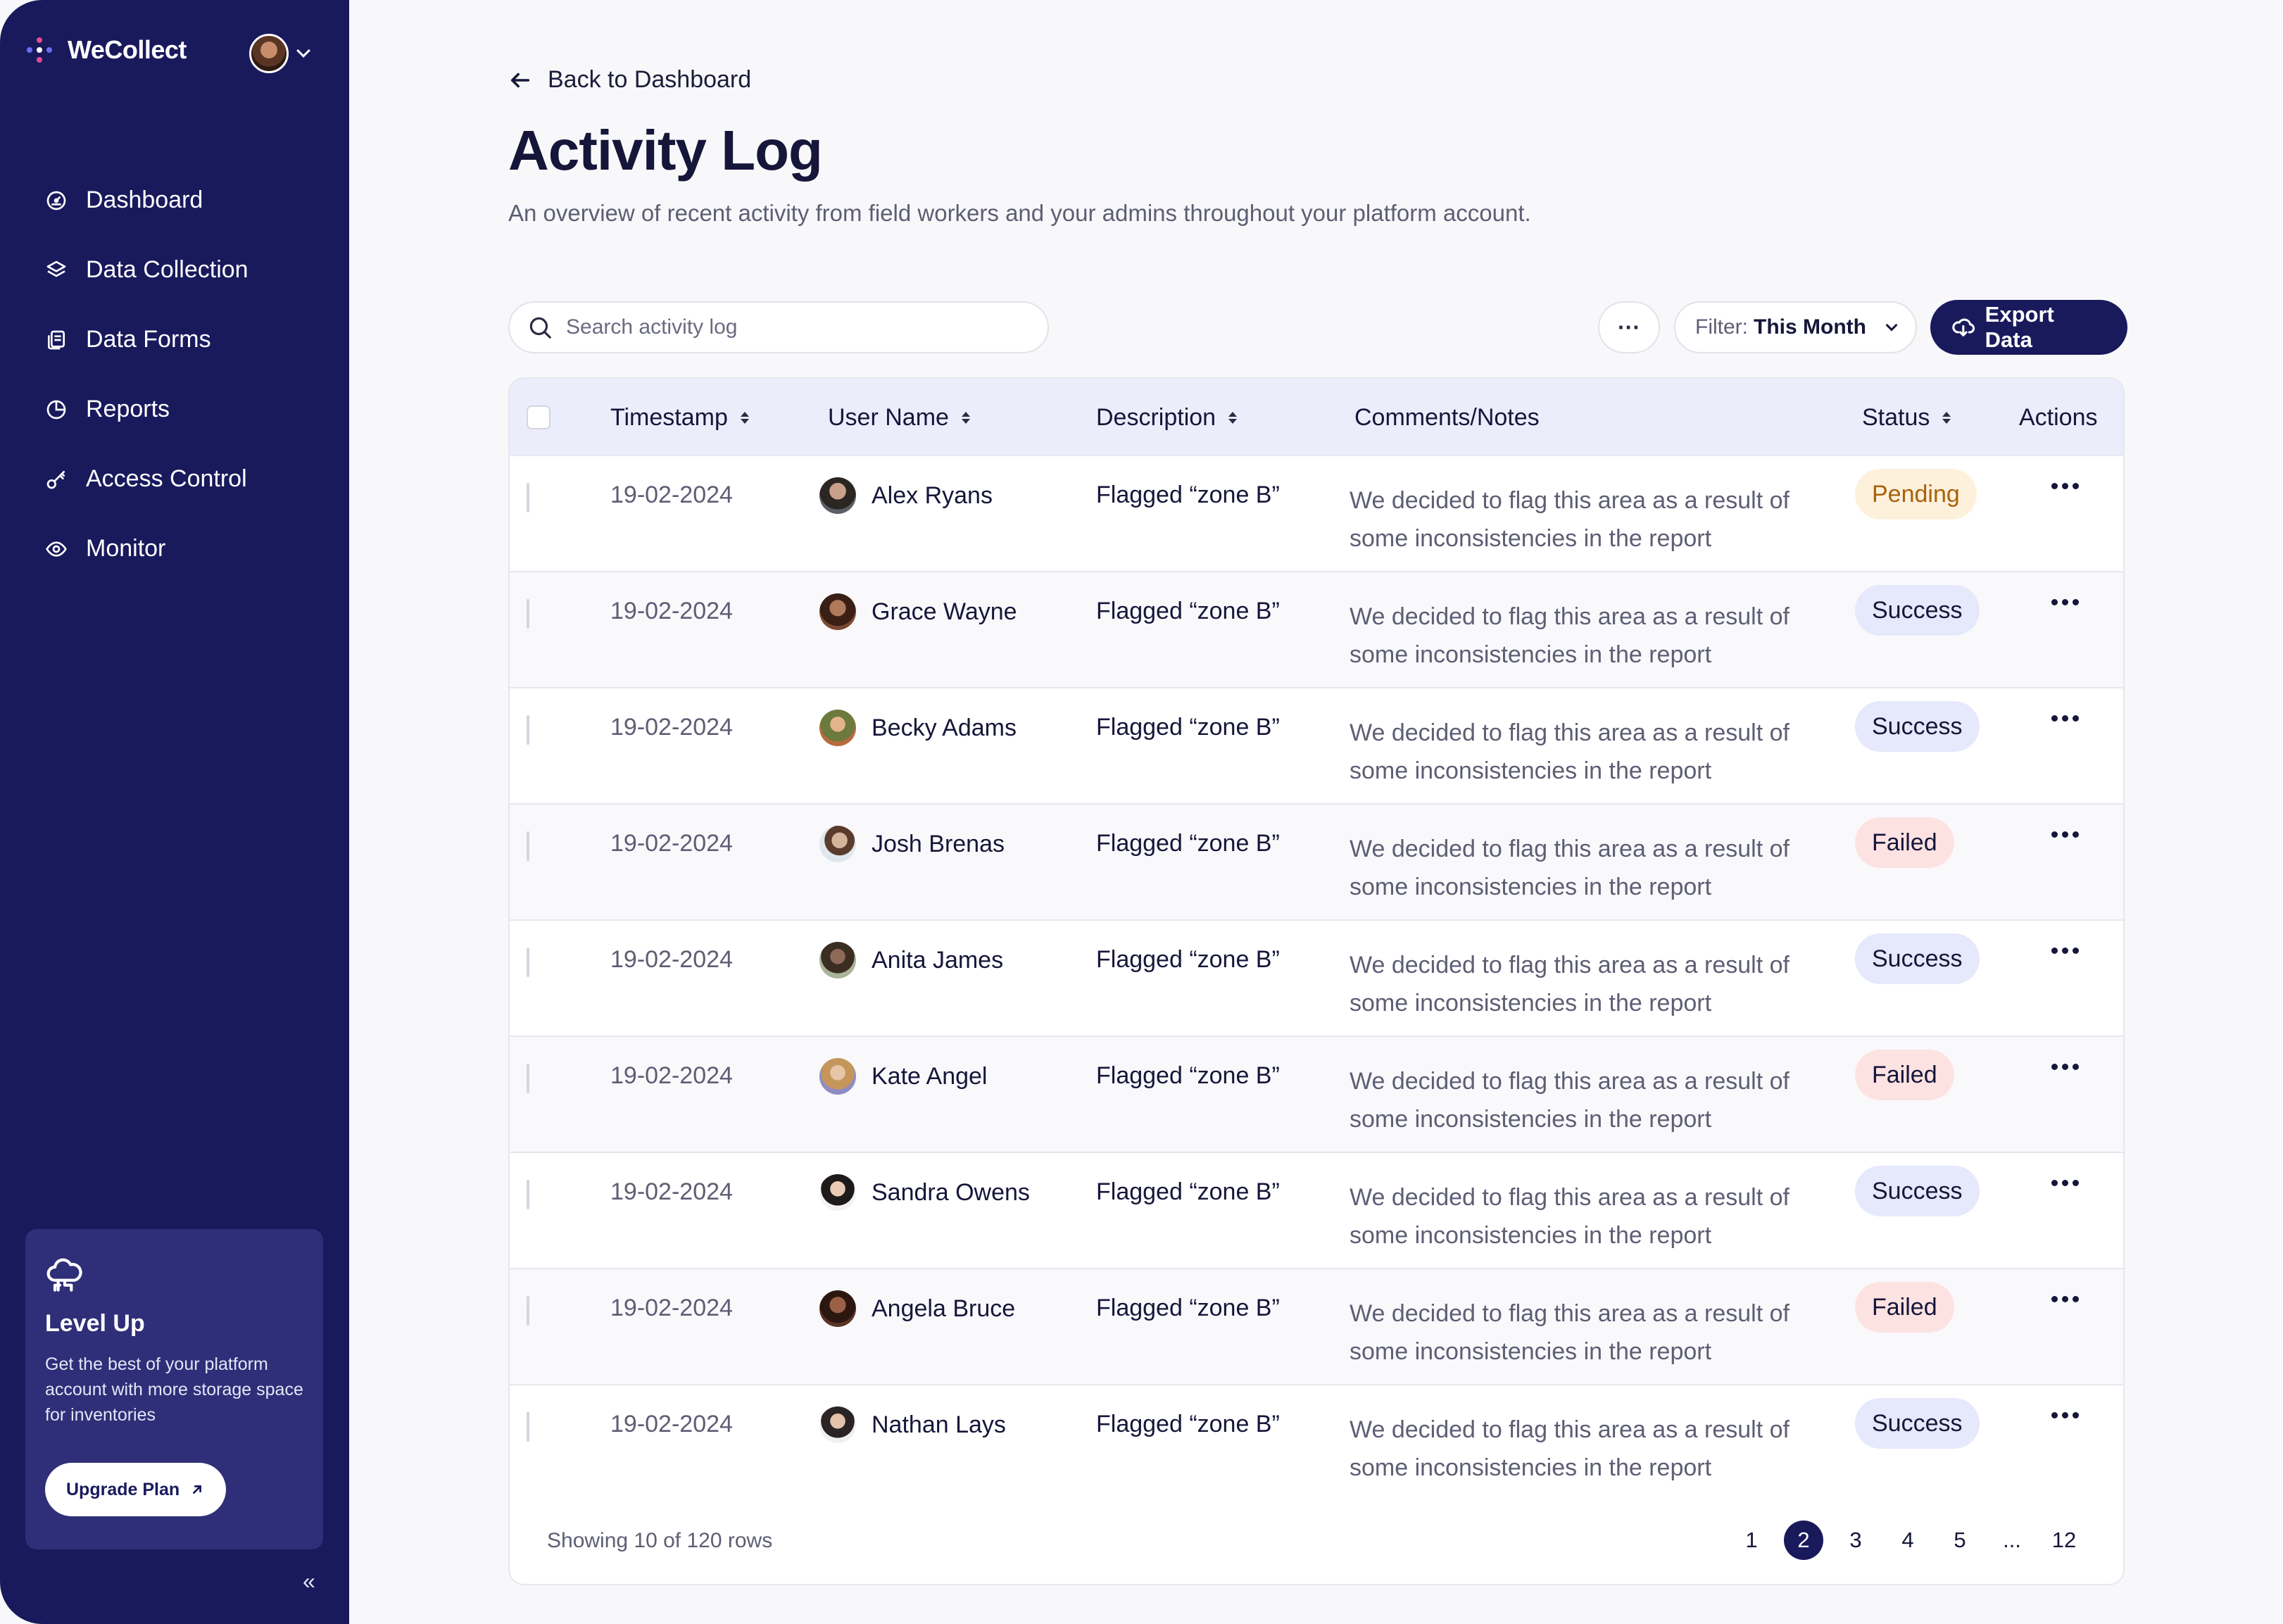 The image size is (2283, 1624). What do you see at coordinates (106, 50) in the screenshot?
I see `brand: WeCollect` at bounding box center [106, 50].